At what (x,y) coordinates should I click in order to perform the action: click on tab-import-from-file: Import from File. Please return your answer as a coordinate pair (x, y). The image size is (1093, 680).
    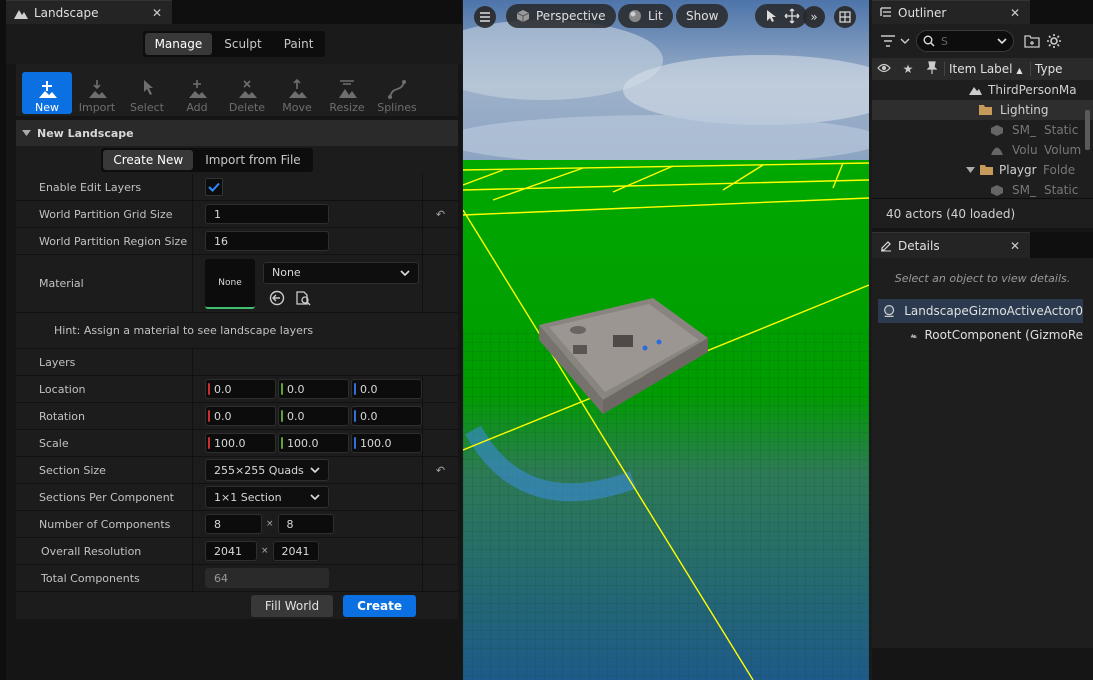
    Looking at the image, I should click on (252, 160).